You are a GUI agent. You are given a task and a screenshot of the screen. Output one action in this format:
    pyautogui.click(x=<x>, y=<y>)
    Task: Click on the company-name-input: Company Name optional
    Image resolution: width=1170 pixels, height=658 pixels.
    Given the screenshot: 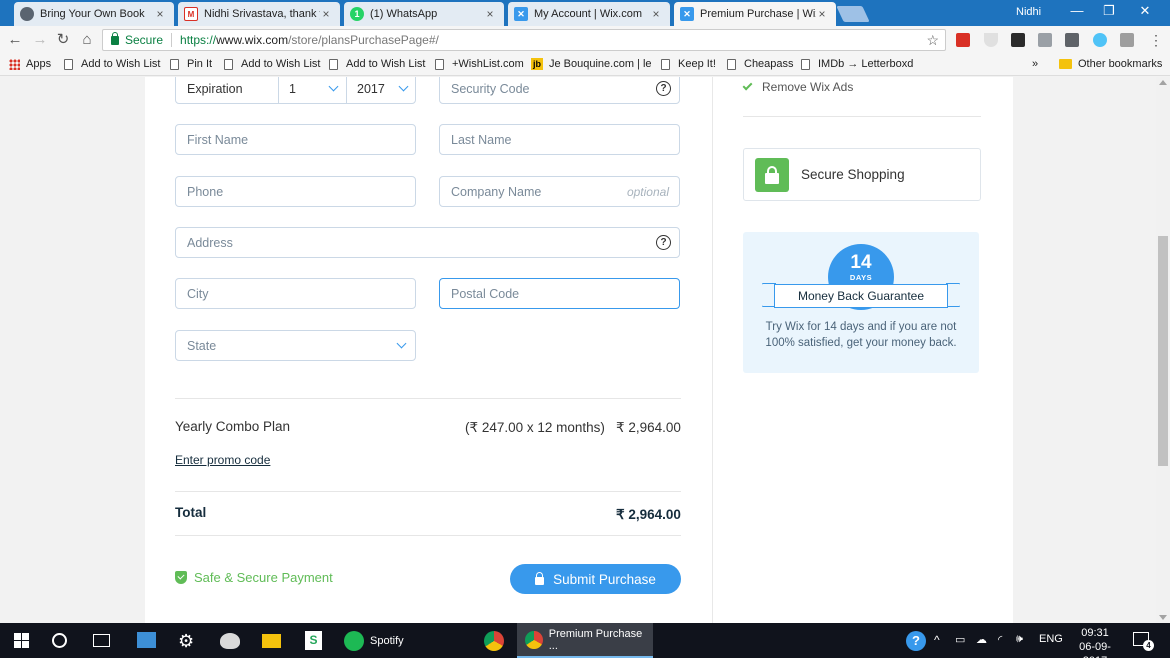 What is the action you would take?
    pyautogui.click(x=559, y=191)
    